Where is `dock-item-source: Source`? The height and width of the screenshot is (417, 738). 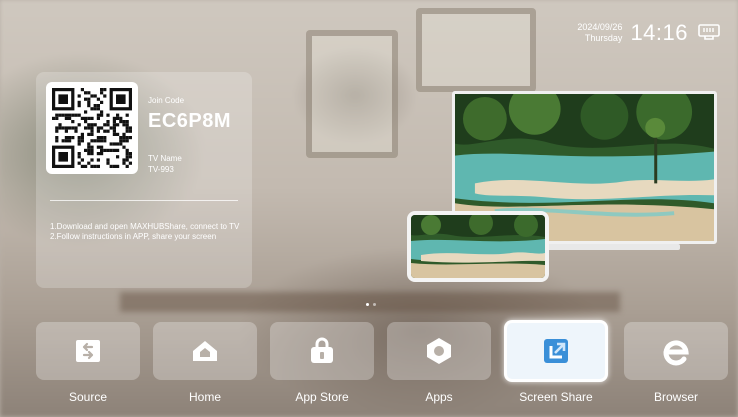
dock-item-source: Source is located at coordinates (88, 362).